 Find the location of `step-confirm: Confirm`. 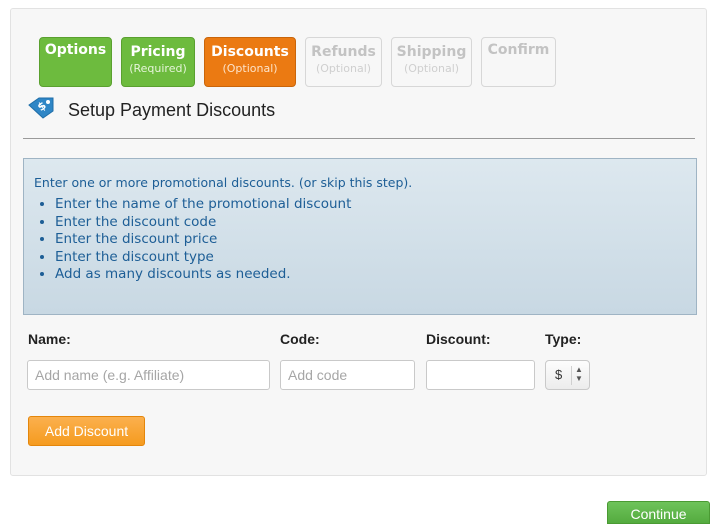

step-confirm: Confirm is located at coordinates (518, 62).